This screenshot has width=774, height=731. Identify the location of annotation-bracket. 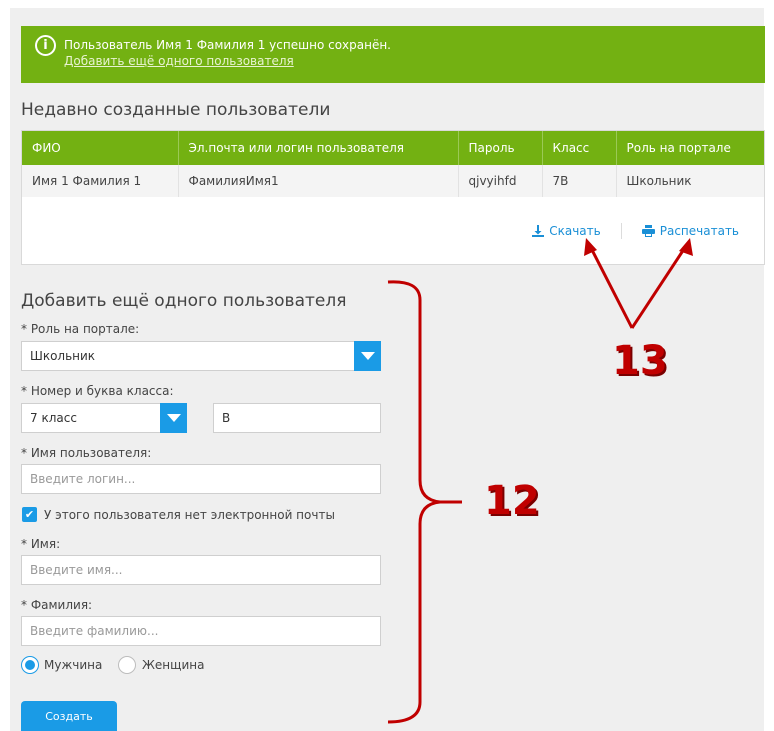
(414, 502).